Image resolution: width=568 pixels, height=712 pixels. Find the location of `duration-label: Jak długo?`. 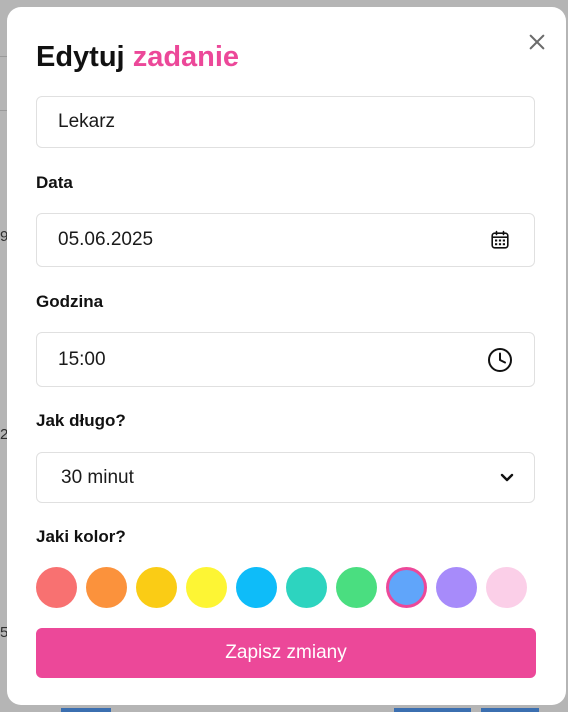

duration-label: Jak długo? is located at coordinates (81, 420).